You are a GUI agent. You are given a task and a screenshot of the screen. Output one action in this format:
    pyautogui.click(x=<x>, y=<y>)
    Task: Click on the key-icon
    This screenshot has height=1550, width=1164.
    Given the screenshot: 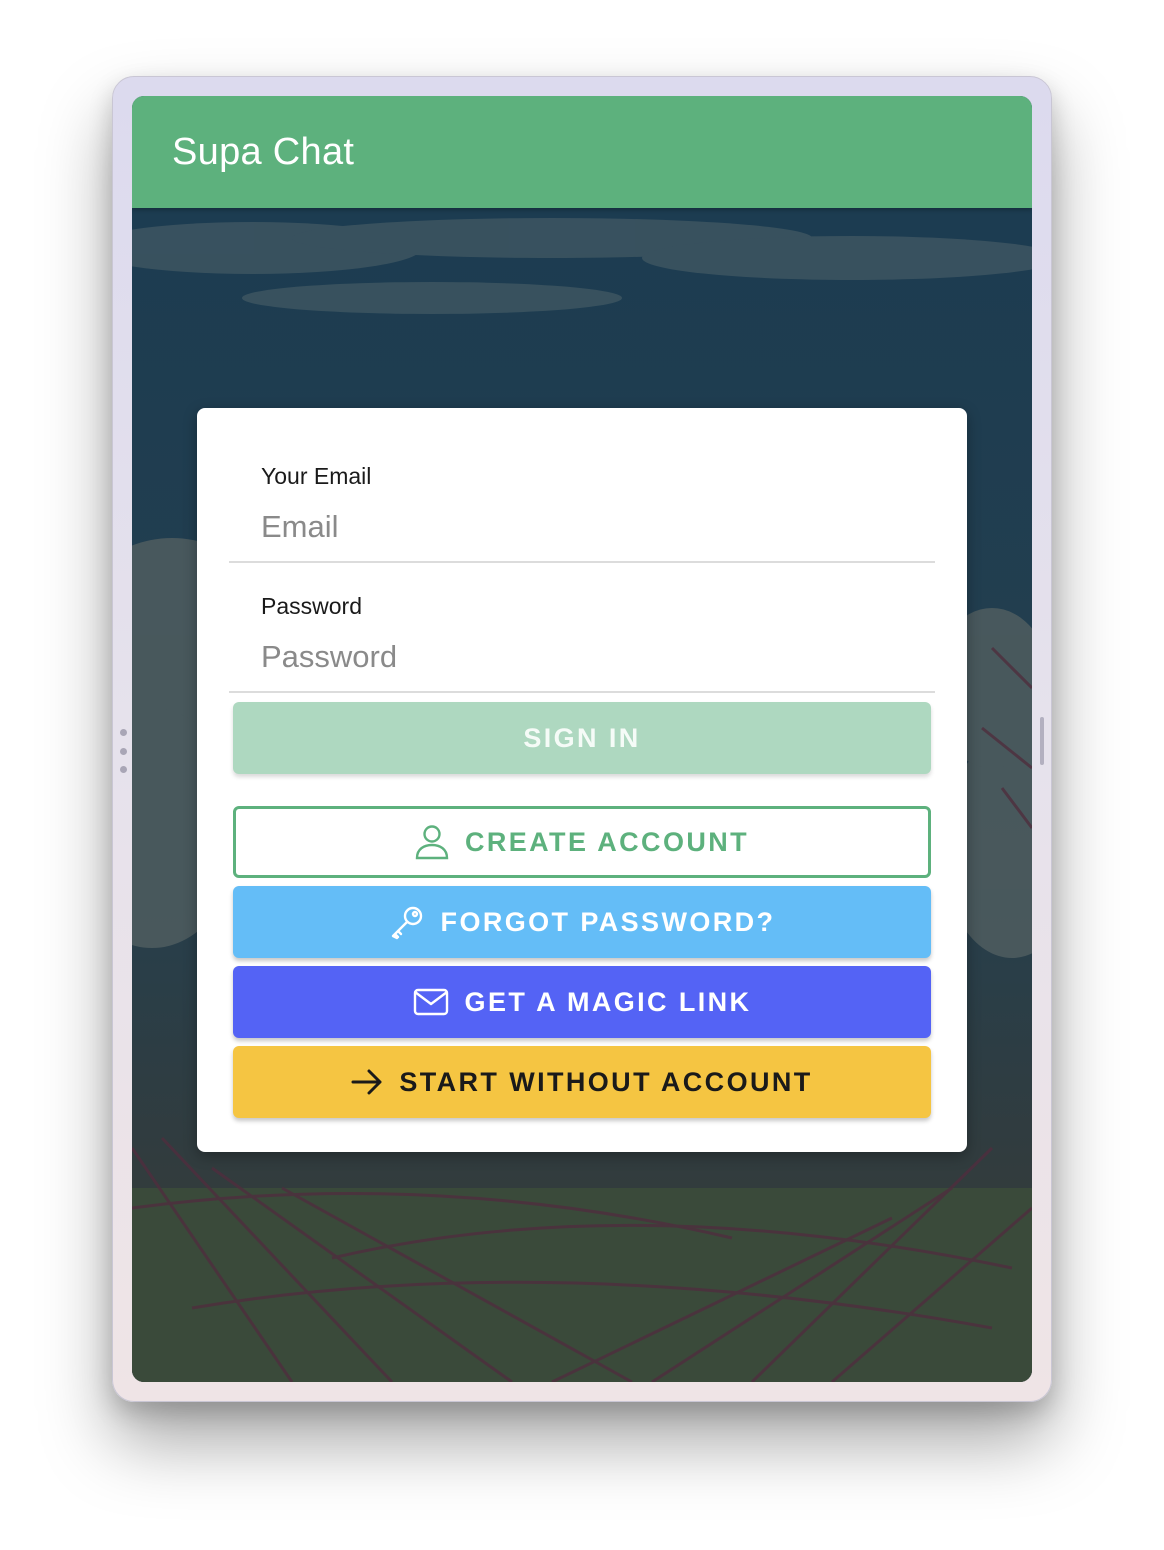 What is the action you would take?
    pyautogui.click(x=407, y=922)
    